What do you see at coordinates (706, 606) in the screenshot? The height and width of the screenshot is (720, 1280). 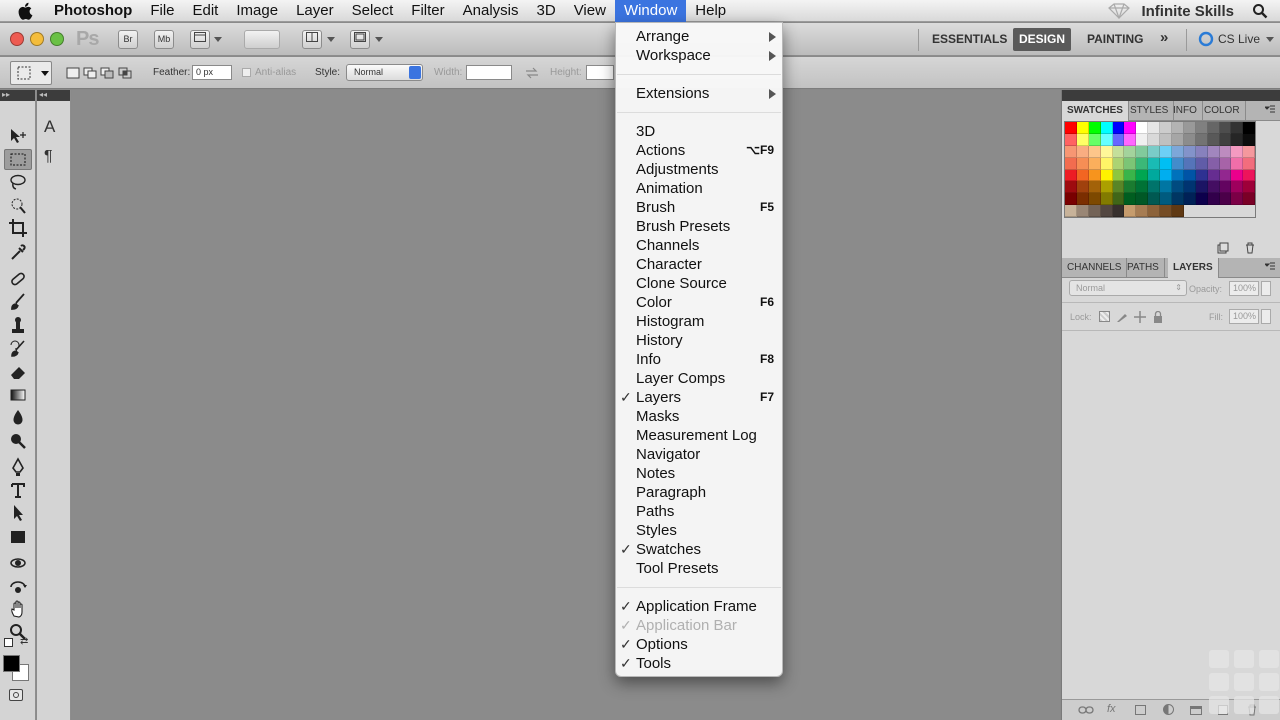 I see `window-menu-item-application-frame: Application Frame` at bounding box center [706, 606].